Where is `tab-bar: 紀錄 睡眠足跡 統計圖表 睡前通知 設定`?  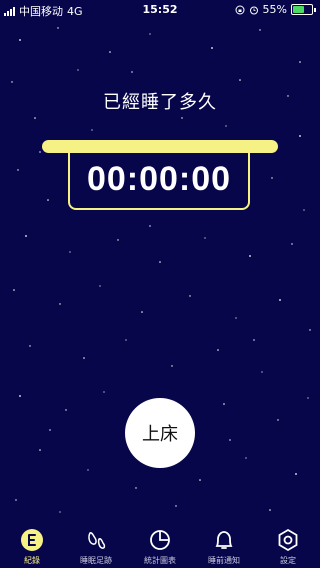 tab-bar: 紀錄 睡眠足跡 統計圖表 睡前通知 設定 is located at coordinates (160, 546).